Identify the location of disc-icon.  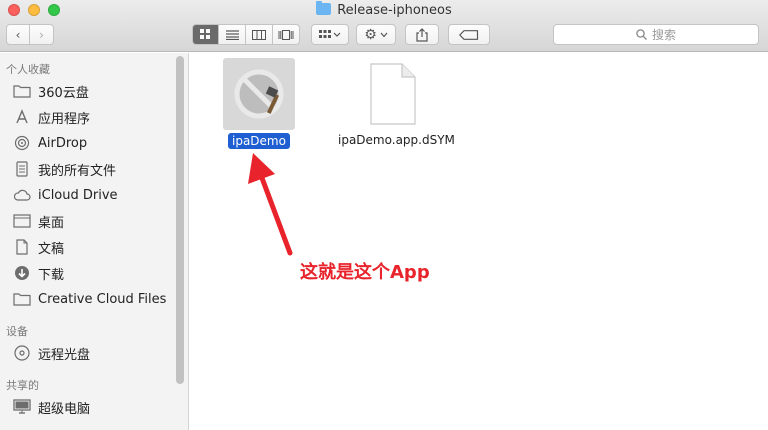
(22, 353).